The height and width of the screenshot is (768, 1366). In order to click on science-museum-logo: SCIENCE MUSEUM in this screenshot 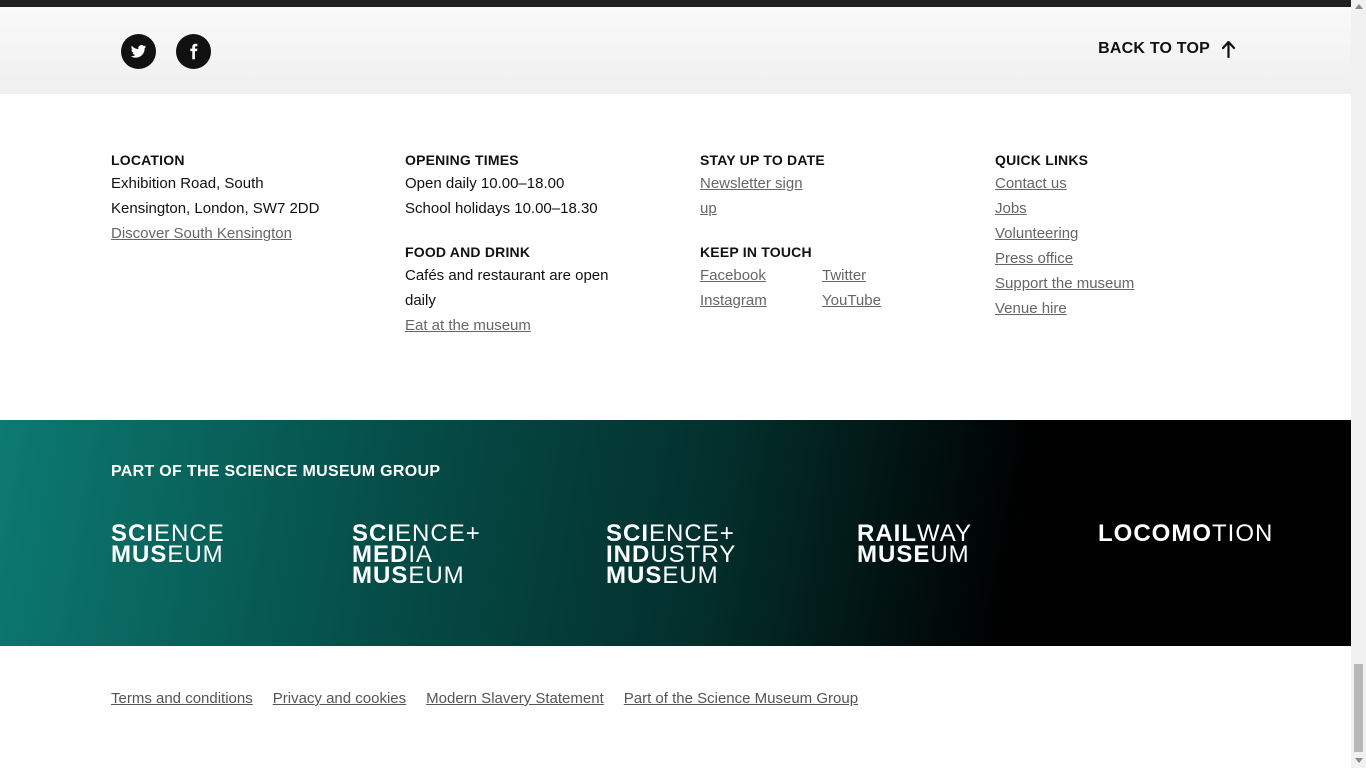, I will do `click(168, 545)`.